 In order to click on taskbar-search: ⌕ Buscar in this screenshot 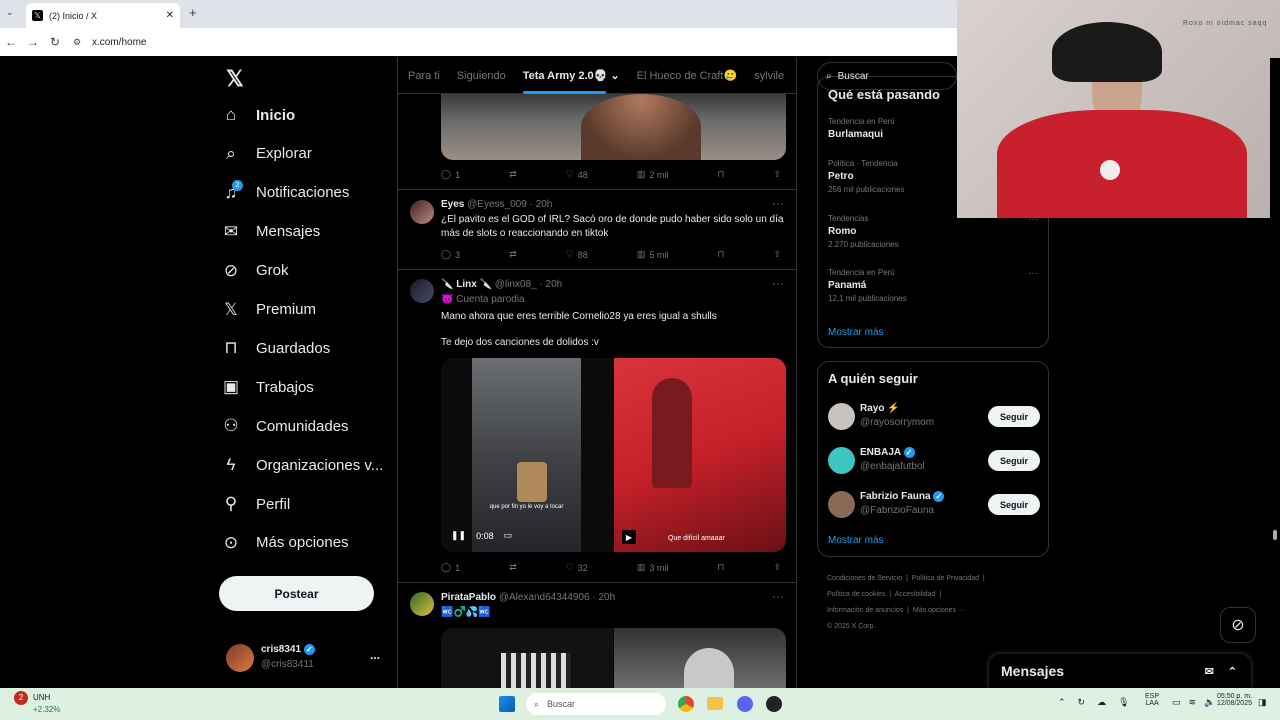, I will do `click(596, 704)`.